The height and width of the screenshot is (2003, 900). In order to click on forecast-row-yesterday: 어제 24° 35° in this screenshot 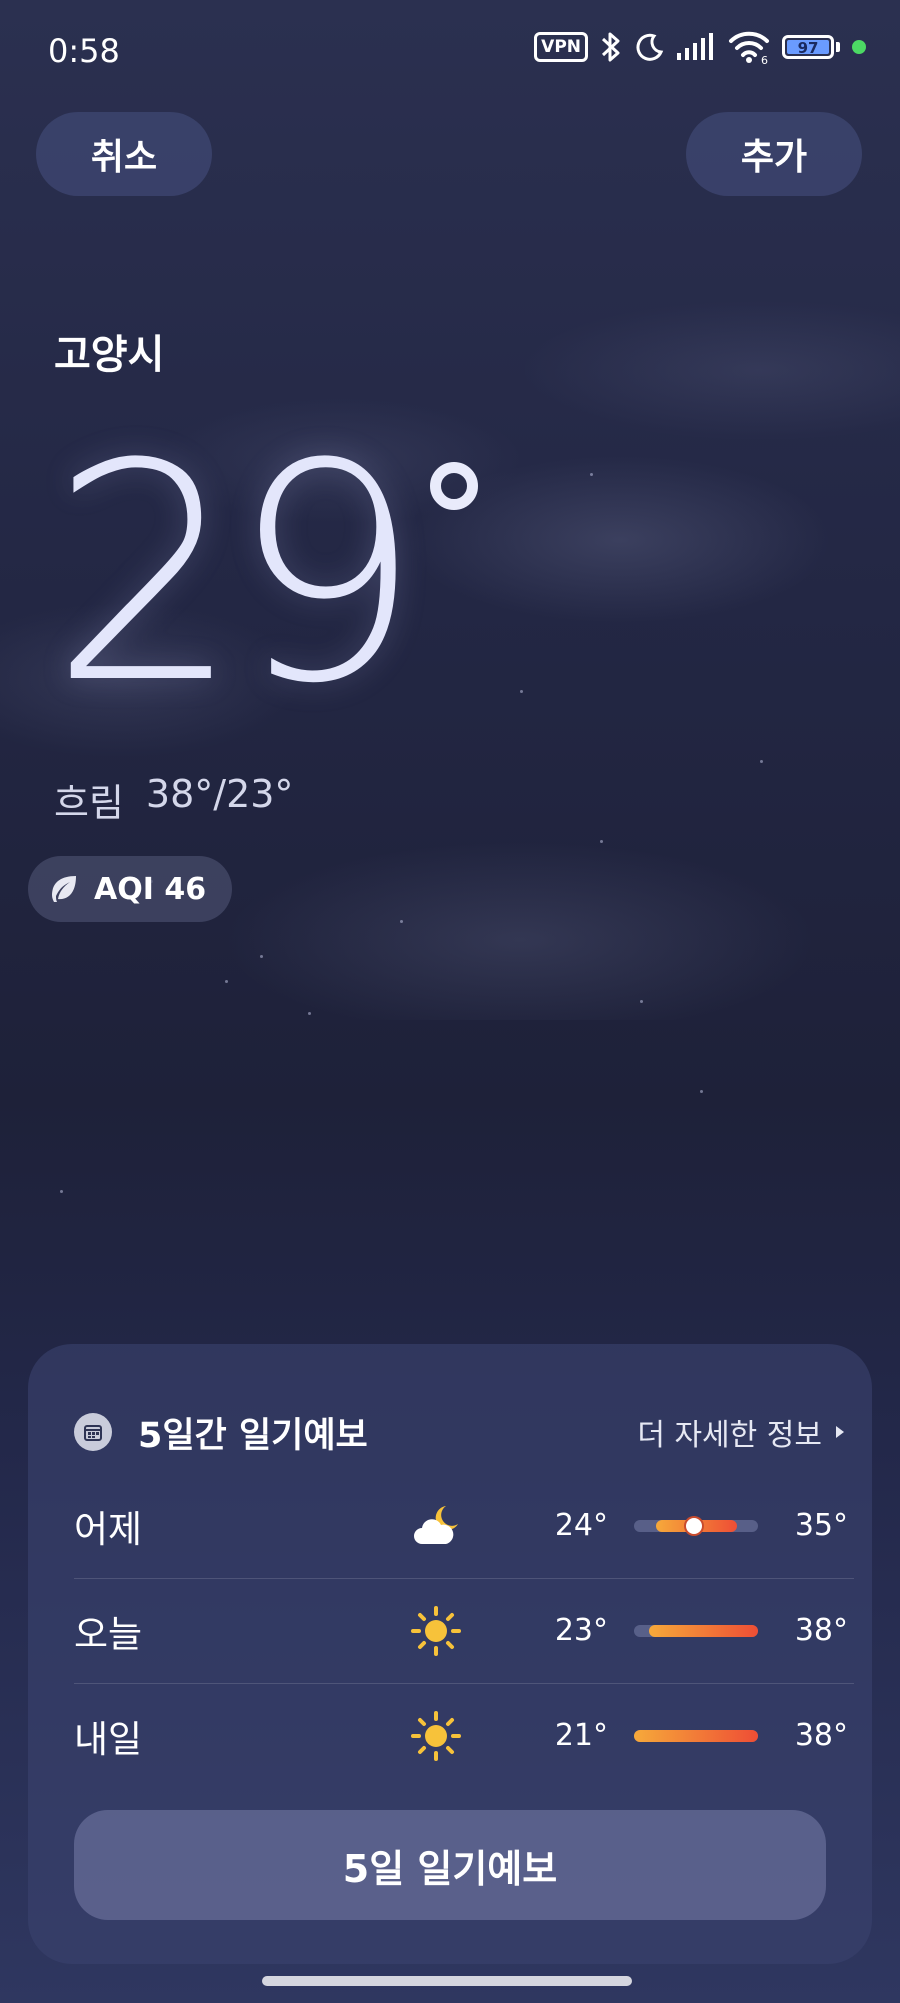, I will do `click(461, 1526)`.